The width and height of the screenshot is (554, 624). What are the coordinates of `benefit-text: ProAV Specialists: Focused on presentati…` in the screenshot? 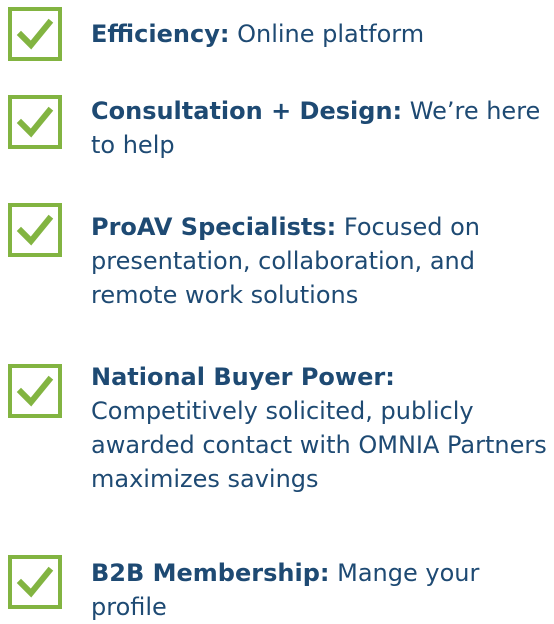 It's located at (320, 261).